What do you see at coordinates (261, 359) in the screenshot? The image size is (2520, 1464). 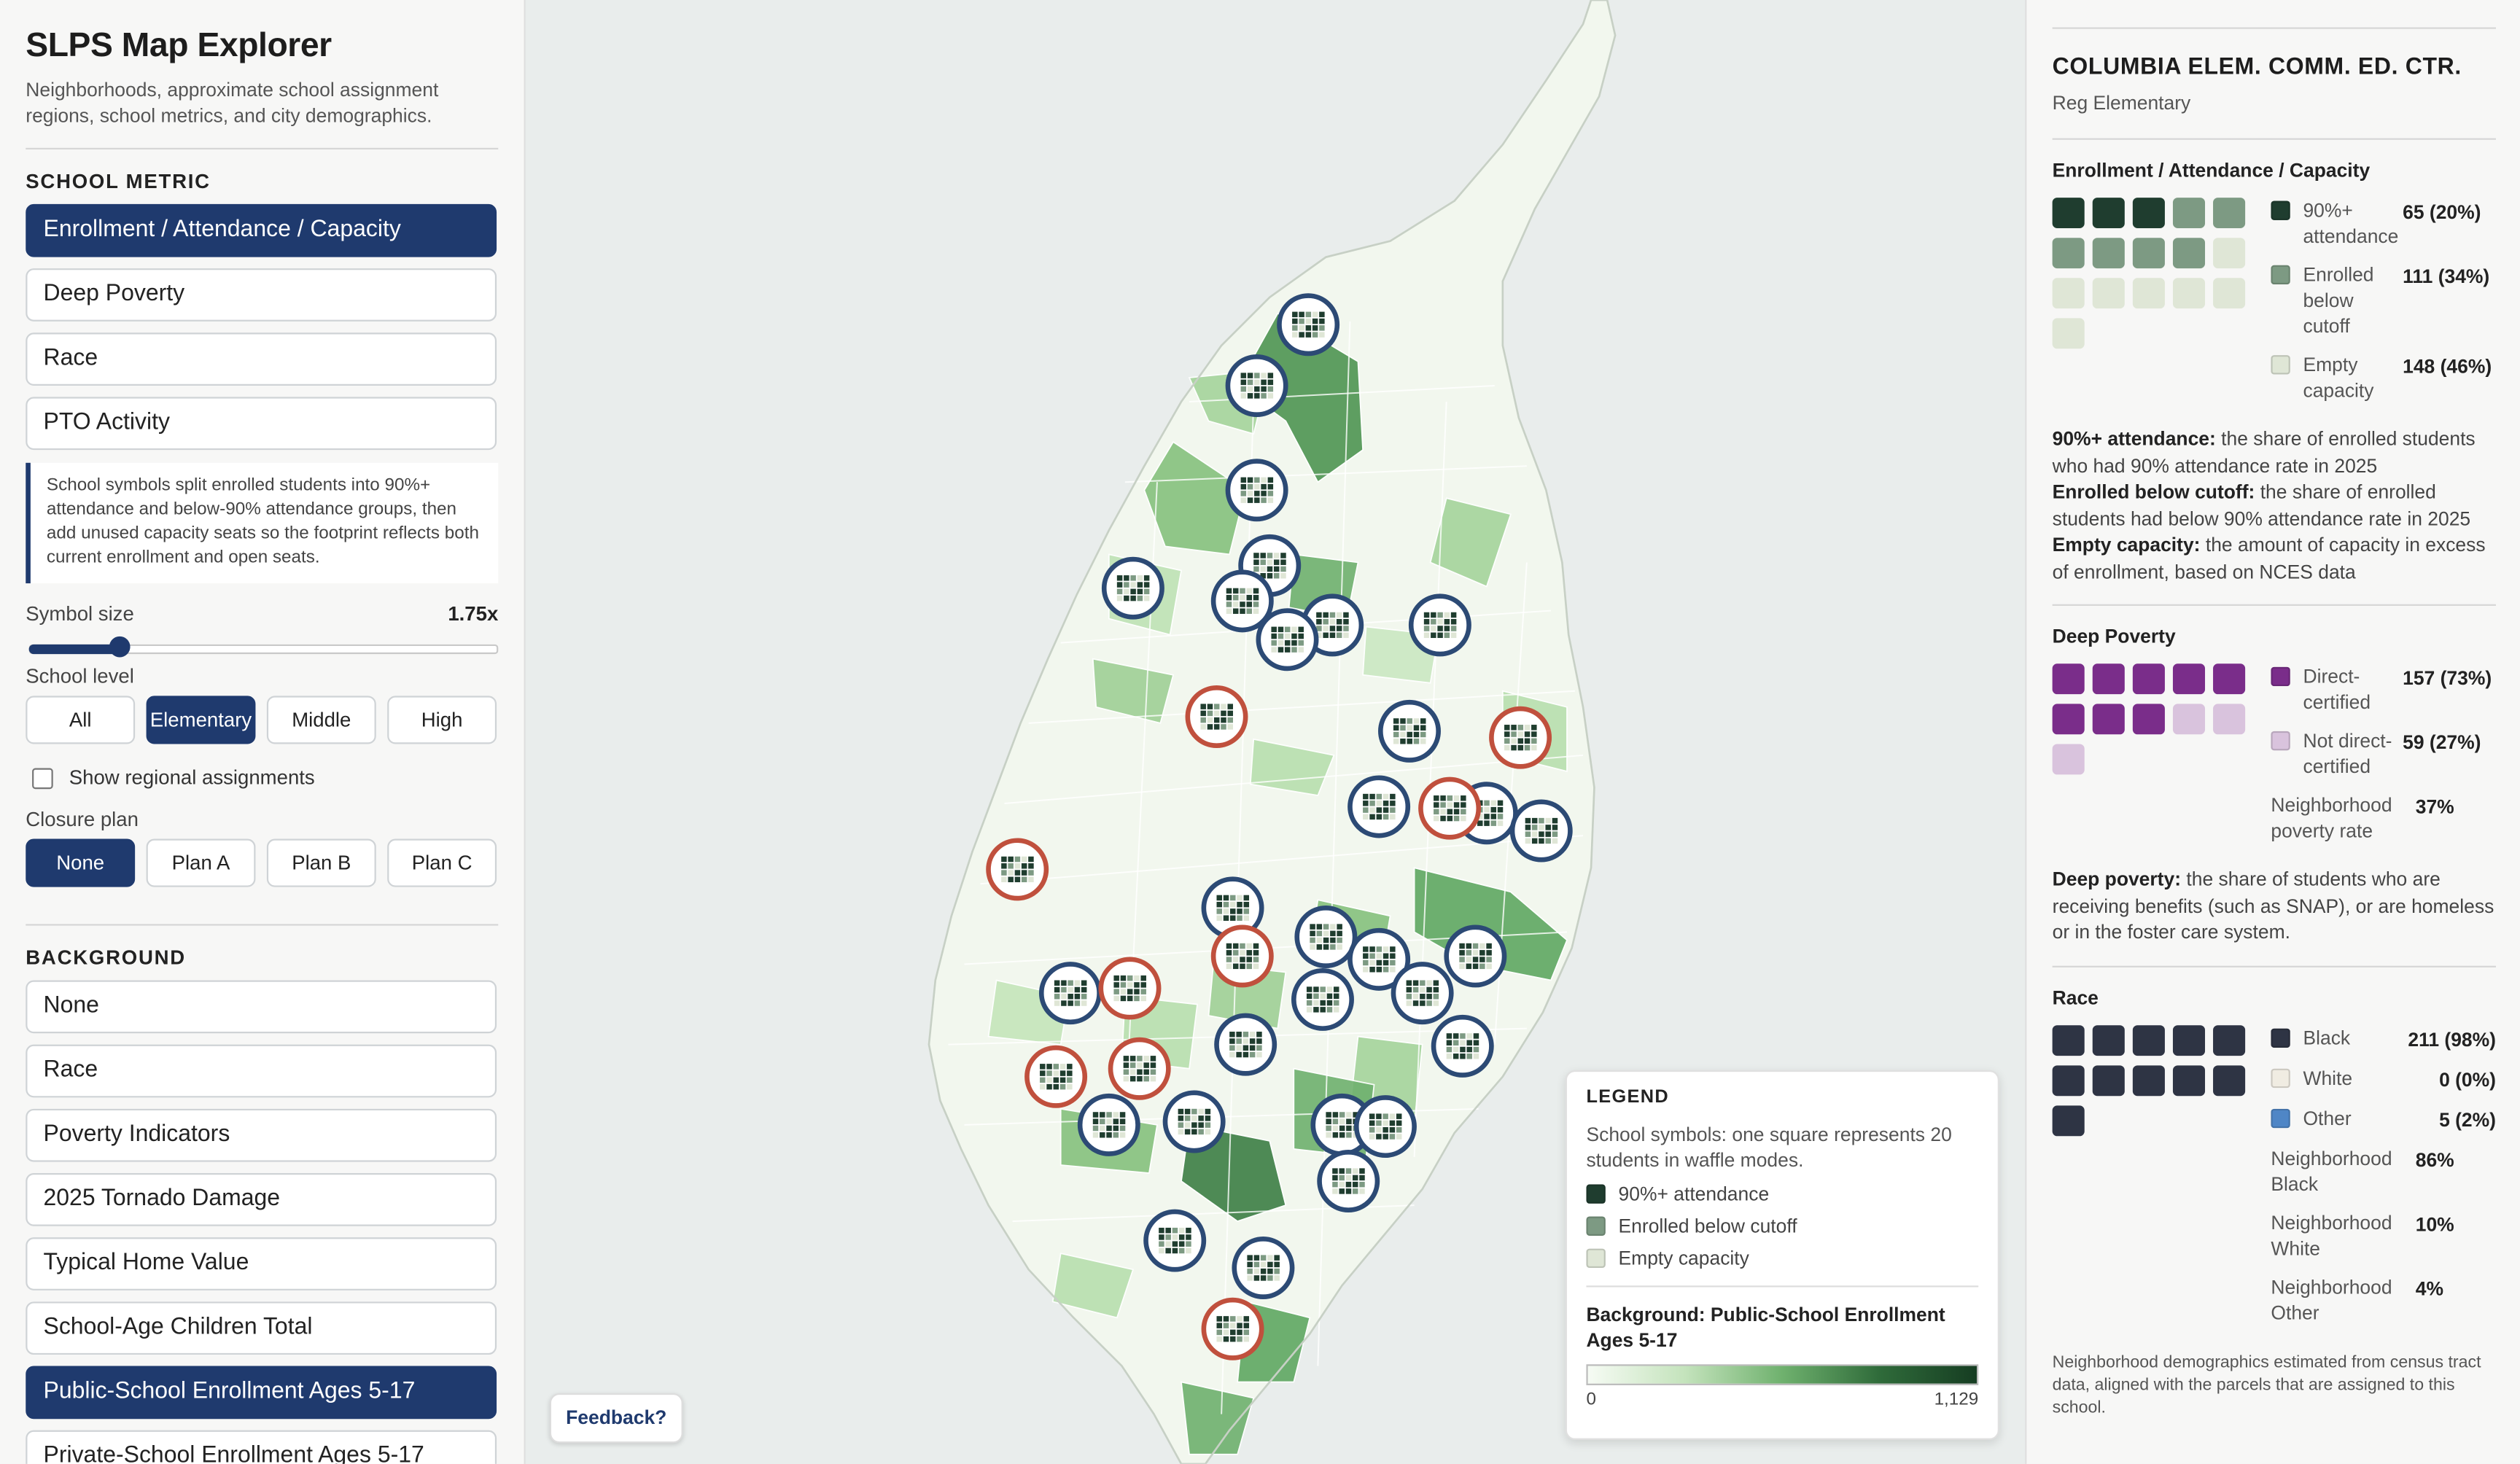 I see `metric-option-race: Race` at bounding box center [261, 359].